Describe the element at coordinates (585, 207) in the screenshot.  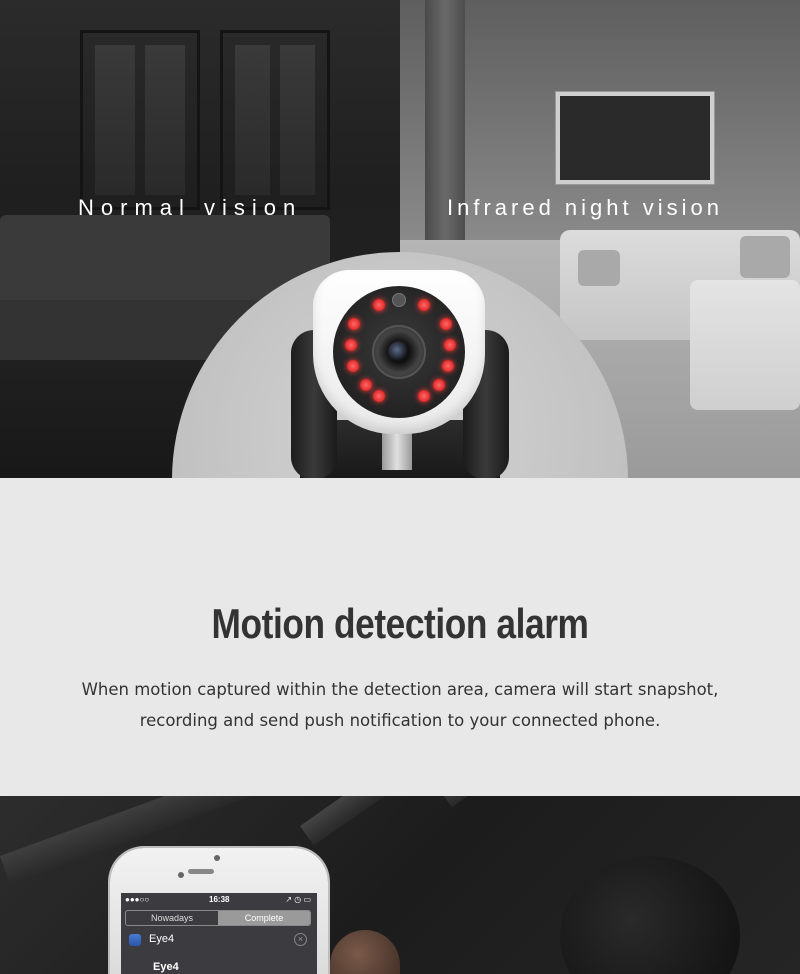
I see `infrared-vision-label: Infrared night vision` at that location.